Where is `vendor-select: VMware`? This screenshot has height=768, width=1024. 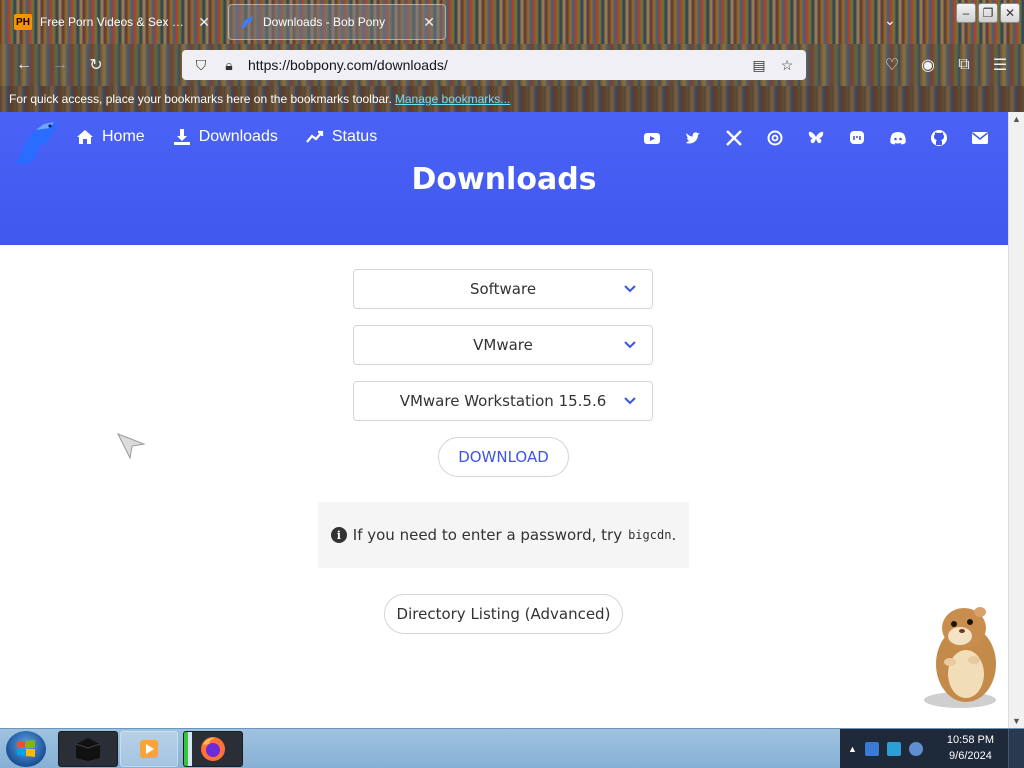 vendor-select: VMware is located at coordinates (503, 345).